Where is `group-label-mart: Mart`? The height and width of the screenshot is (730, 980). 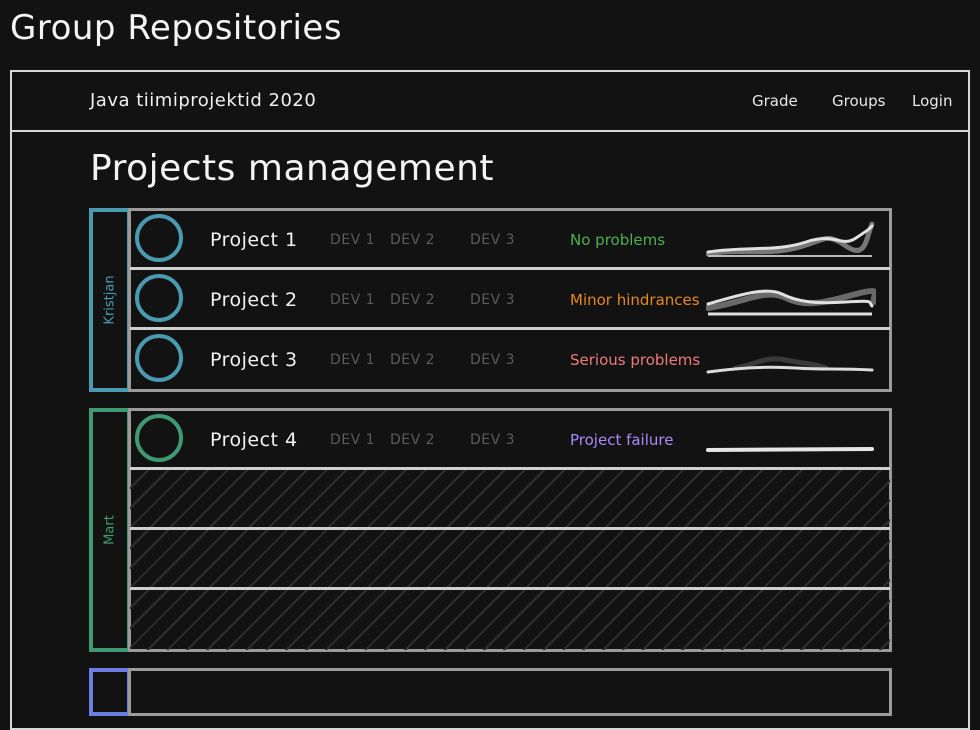
group-label-mart: Mart is located at coordinates (110, 530).